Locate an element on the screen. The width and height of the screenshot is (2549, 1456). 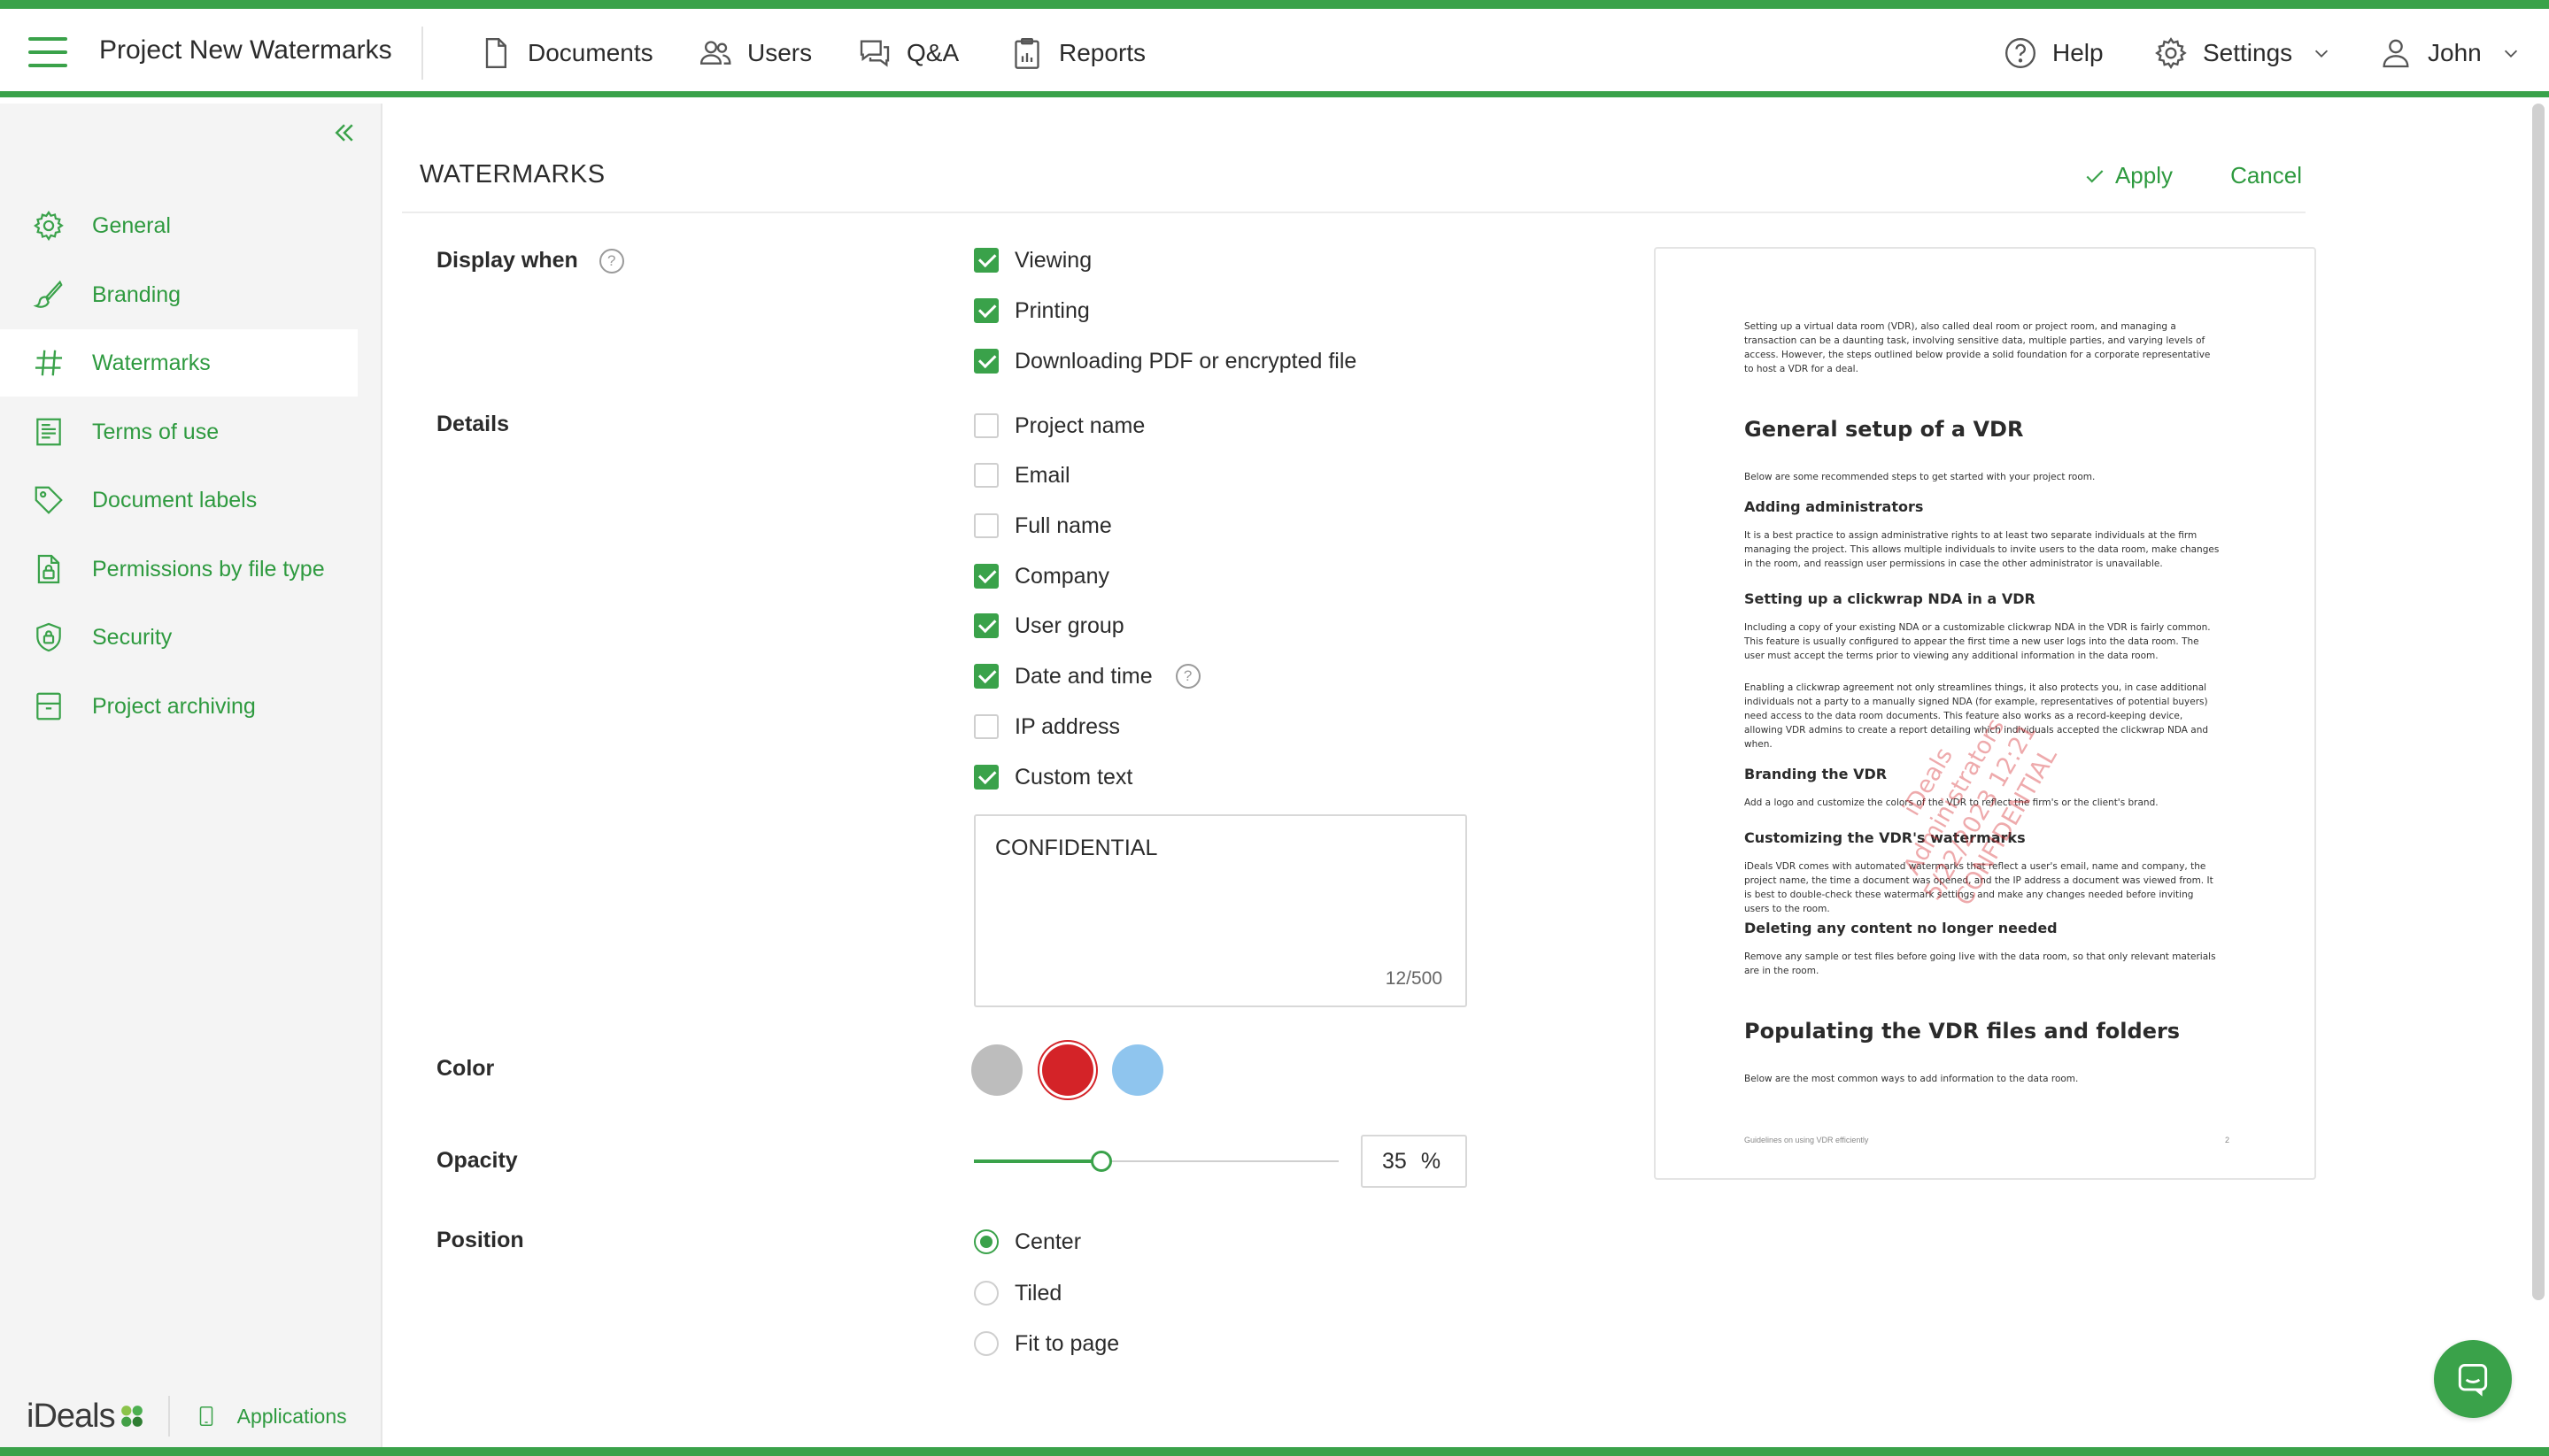
display-when-section: Display when ? is located at coordinates (530, 260).